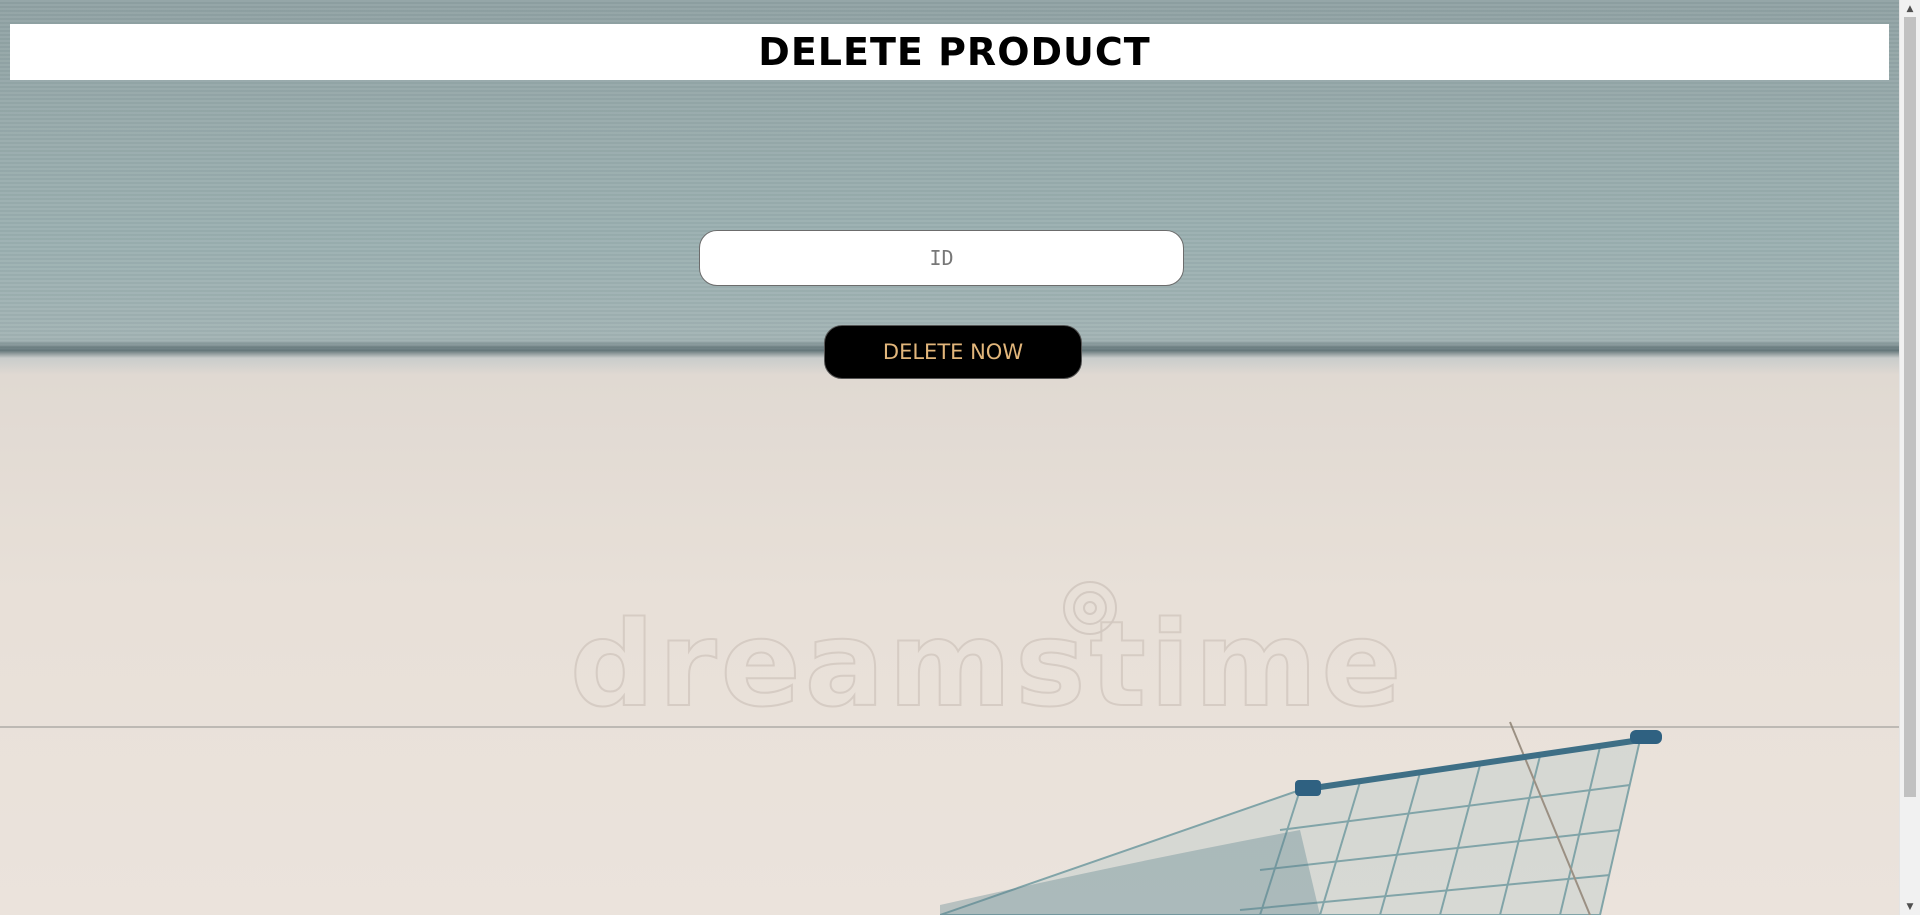 This screenshot has width=1920, height=915. Describe the element at coordinates (1910, 906) in the screenshot. I see `scroll-down-arrow-icon: ▼` at that location.